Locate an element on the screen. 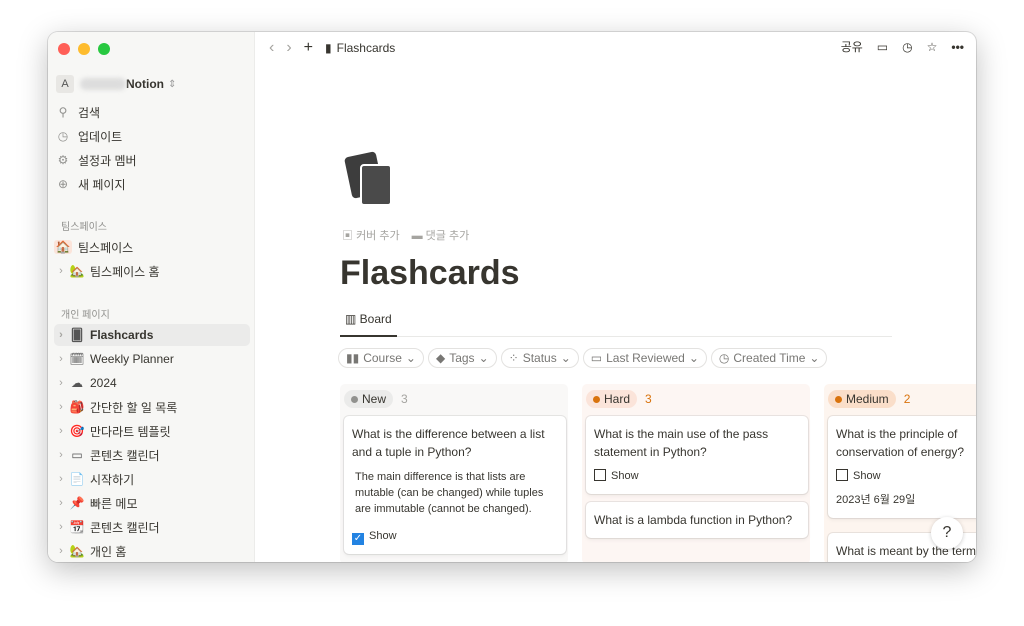  page-emoji-icon: 🗓 is located at coordinates (77, 359).